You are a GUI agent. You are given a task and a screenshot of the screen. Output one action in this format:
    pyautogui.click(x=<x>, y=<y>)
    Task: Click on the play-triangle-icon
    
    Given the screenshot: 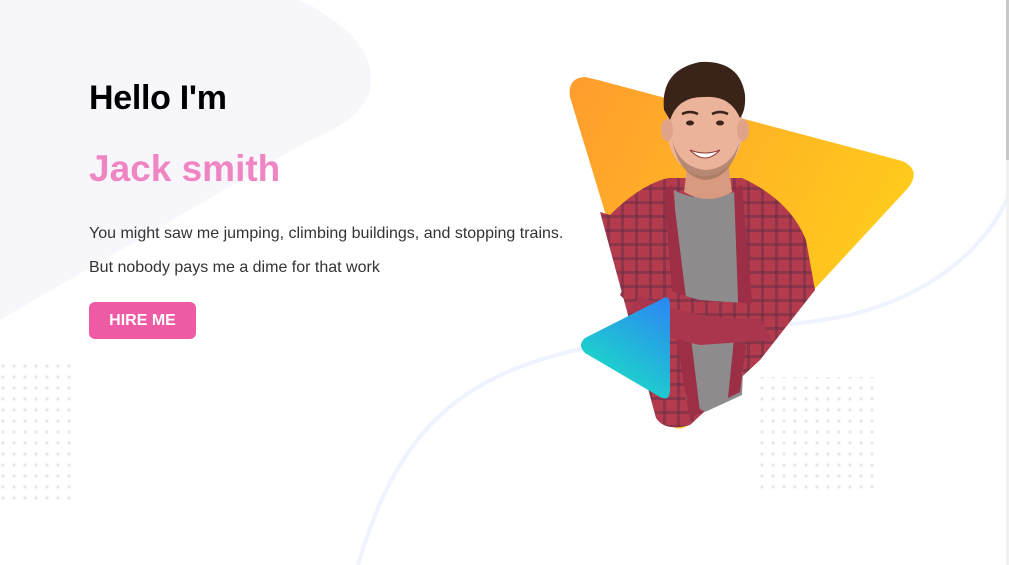 What is the action you would take?
    pyautogui.click(x=625, y=348)
    